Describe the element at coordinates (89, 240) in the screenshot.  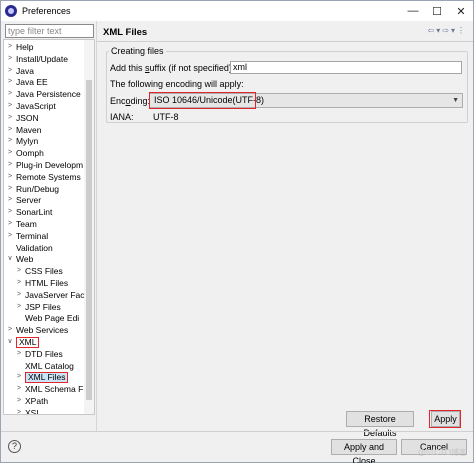
I see `tree-scrollbar-thumb` at that location.